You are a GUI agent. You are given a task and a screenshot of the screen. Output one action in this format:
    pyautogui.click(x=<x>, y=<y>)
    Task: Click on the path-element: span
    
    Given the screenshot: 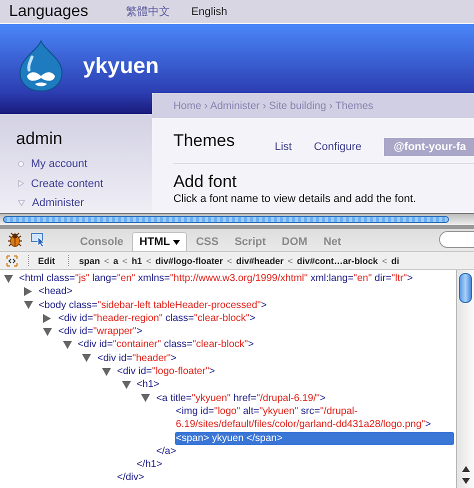 What is the action you would take?
    pyautogui.click(x=89, y=261)
    